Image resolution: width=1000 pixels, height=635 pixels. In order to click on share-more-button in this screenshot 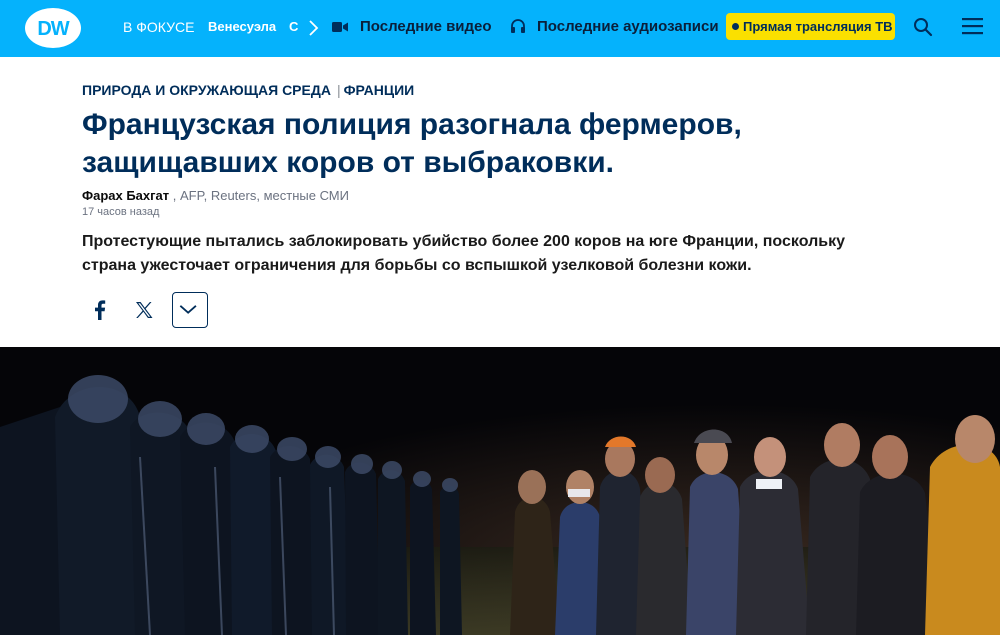, I will do `click(190, 310)`.